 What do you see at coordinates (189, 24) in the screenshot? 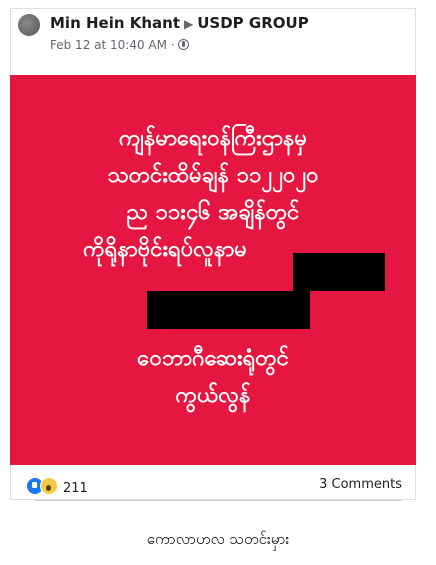
I see `arrow-right-icon: ▶` at bounding box center [189, 24].